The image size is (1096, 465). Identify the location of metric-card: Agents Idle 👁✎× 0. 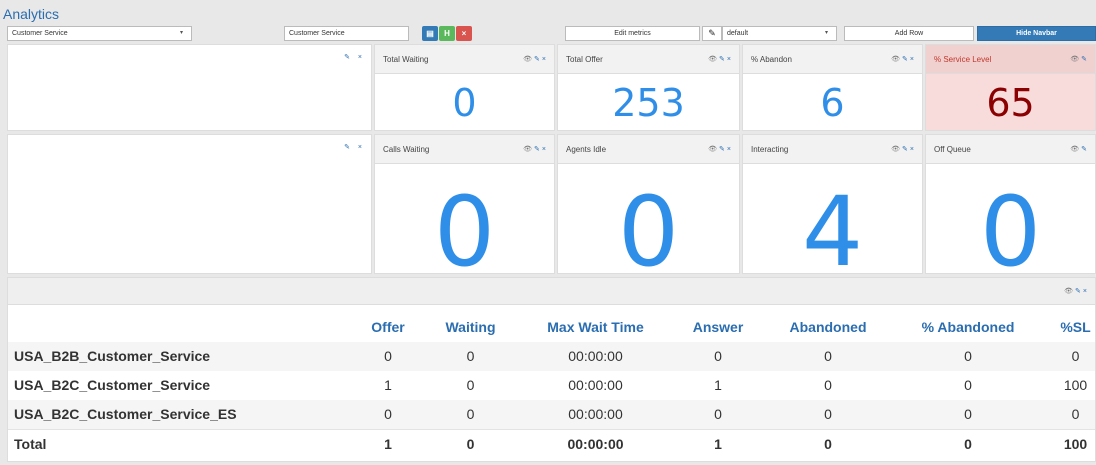
(648, 204).